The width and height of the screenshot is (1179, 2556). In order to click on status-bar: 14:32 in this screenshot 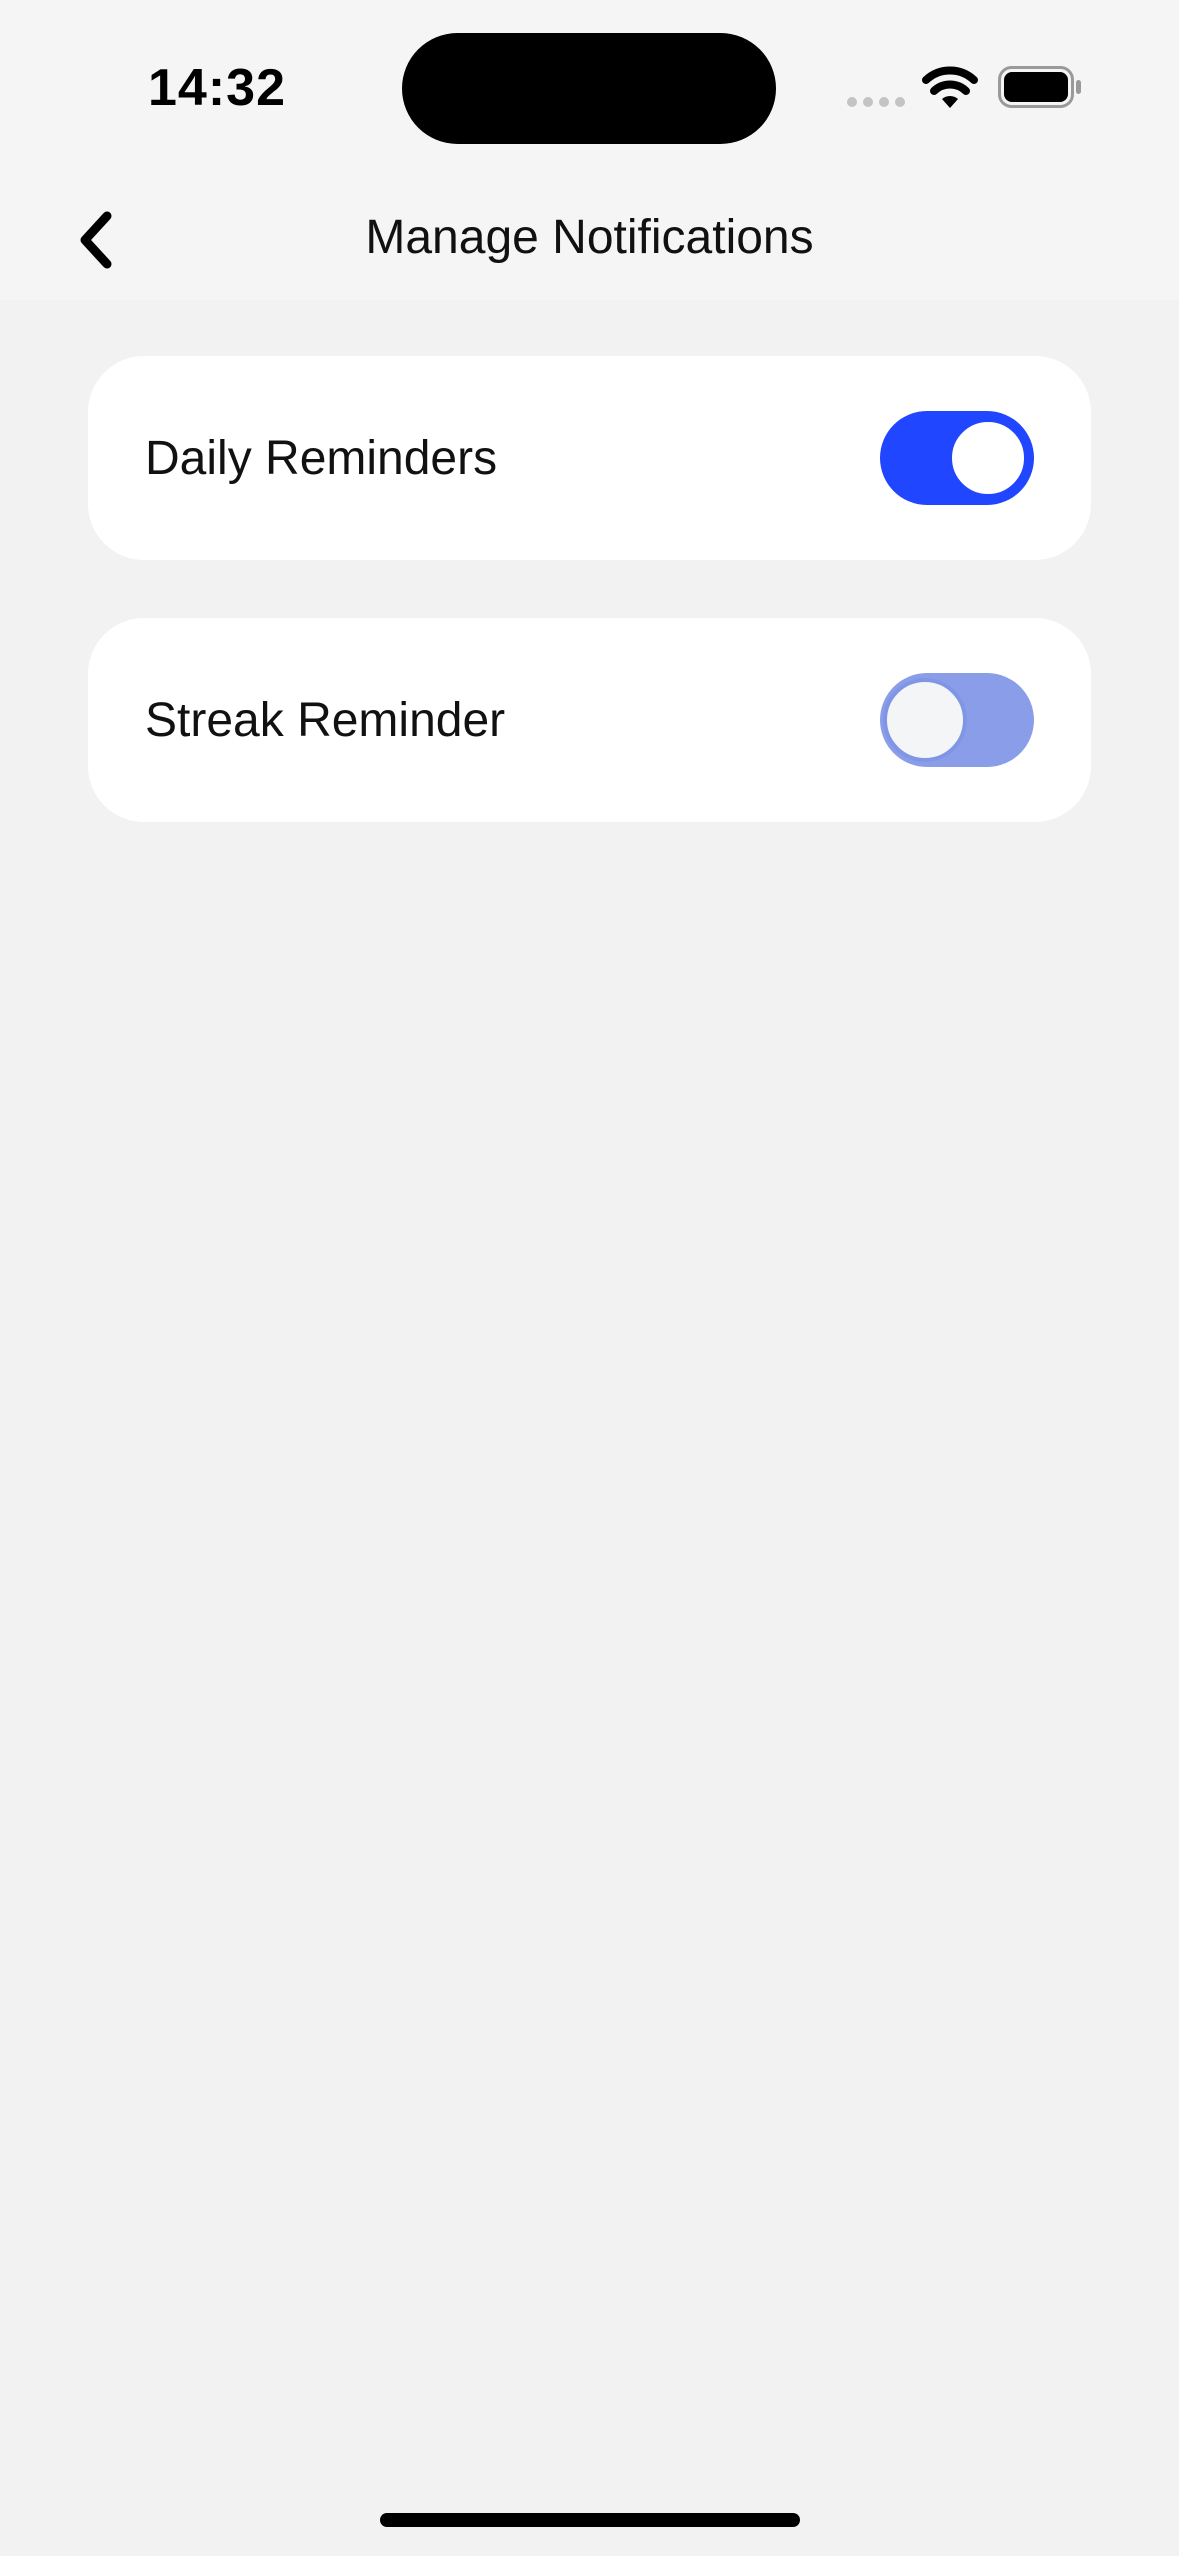, I will do `click(589, 90)`.